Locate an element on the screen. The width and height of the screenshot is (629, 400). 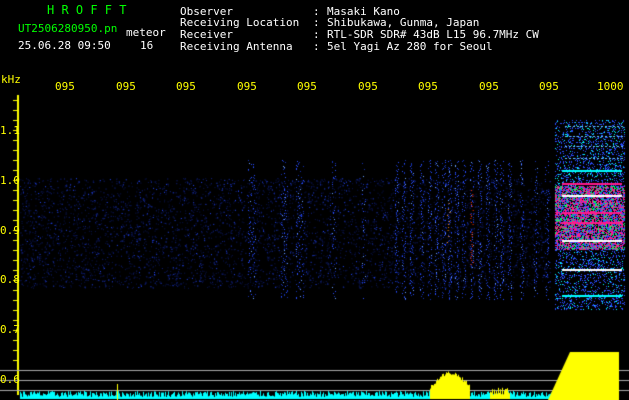
antenna-value: 5el Yagi Az 280 for Seoul is located at coordinates (410, 46).